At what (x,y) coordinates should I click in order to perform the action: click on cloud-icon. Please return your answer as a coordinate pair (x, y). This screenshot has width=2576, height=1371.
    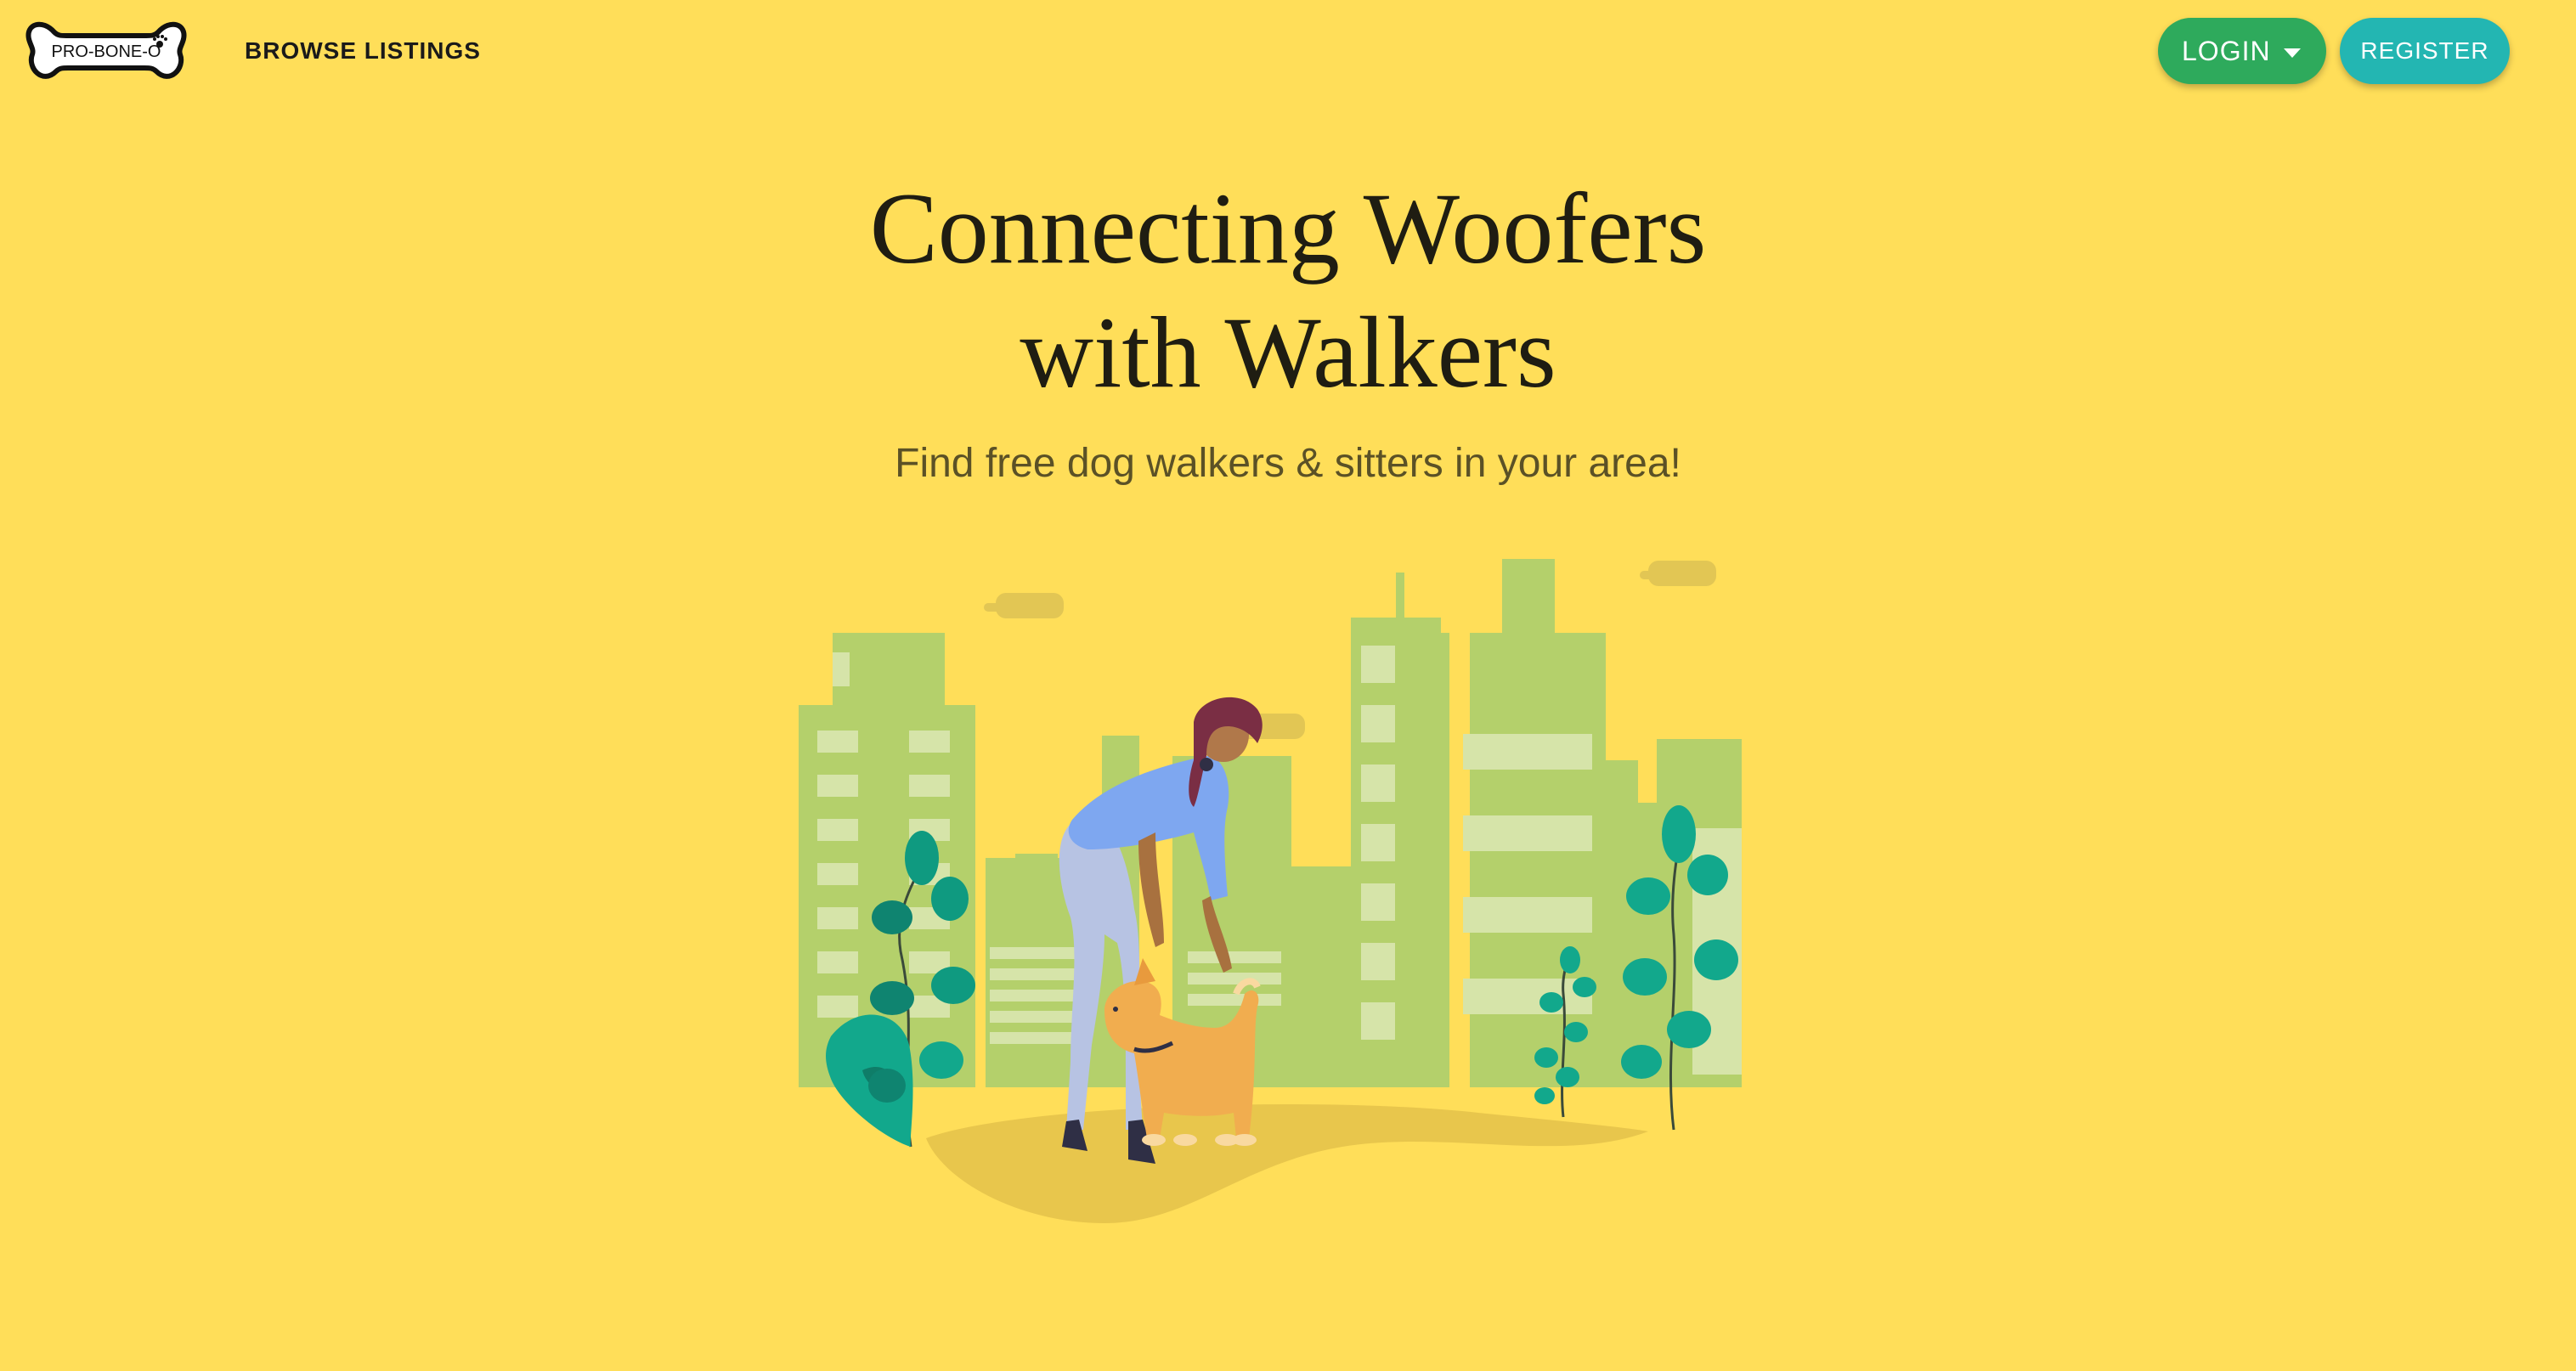
    Looking at the image, I should click on (1350, 650).